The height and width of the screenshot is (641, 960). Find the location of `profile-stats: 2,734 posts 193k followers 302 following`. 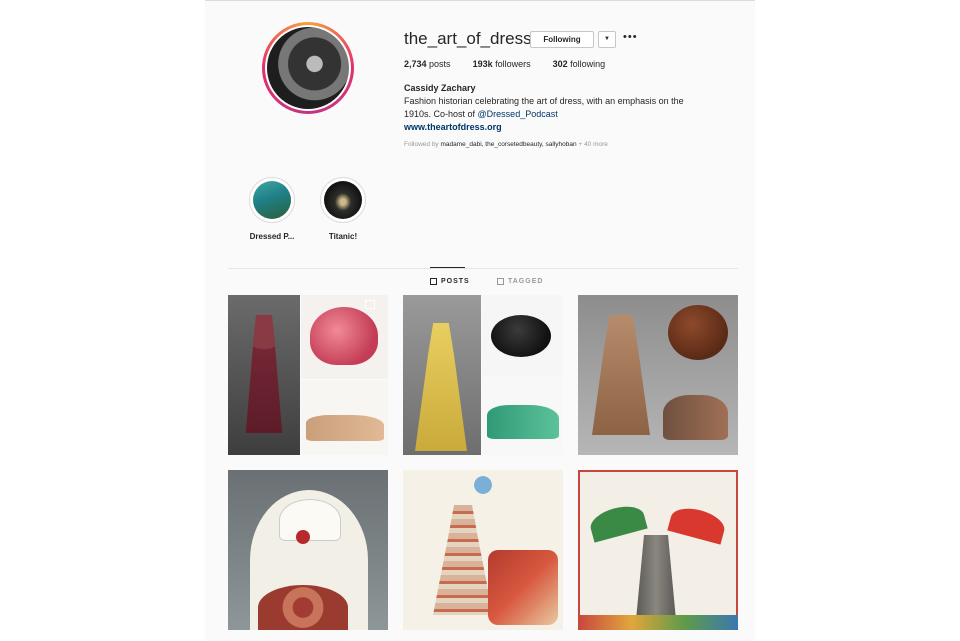

profile-stats: 2,734 posts 193k followers 302 following is located at coordinates (504, 64).